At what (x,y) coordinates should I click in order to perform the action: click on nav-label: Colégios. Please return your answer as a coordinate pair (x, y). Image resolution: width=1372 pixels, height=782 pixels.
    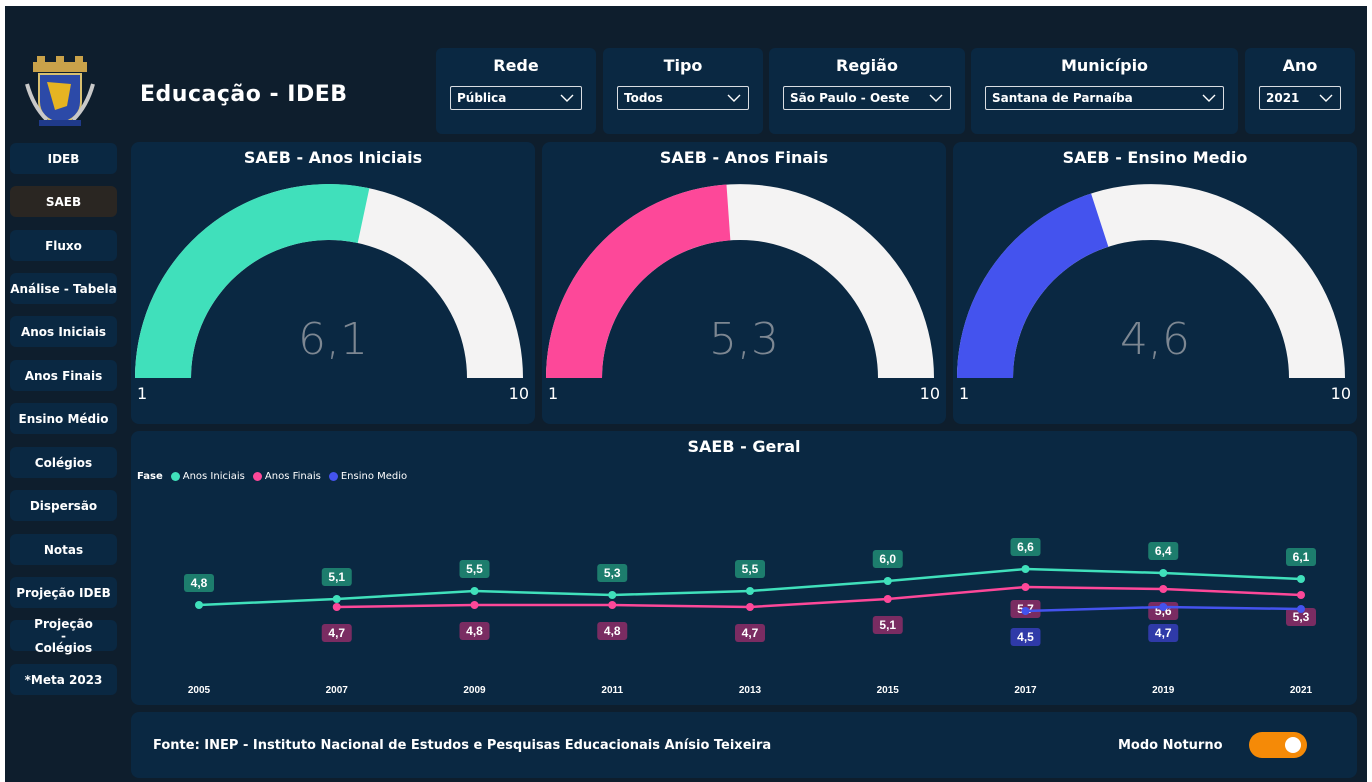
    Looking at the image, I should click on (63, 462).